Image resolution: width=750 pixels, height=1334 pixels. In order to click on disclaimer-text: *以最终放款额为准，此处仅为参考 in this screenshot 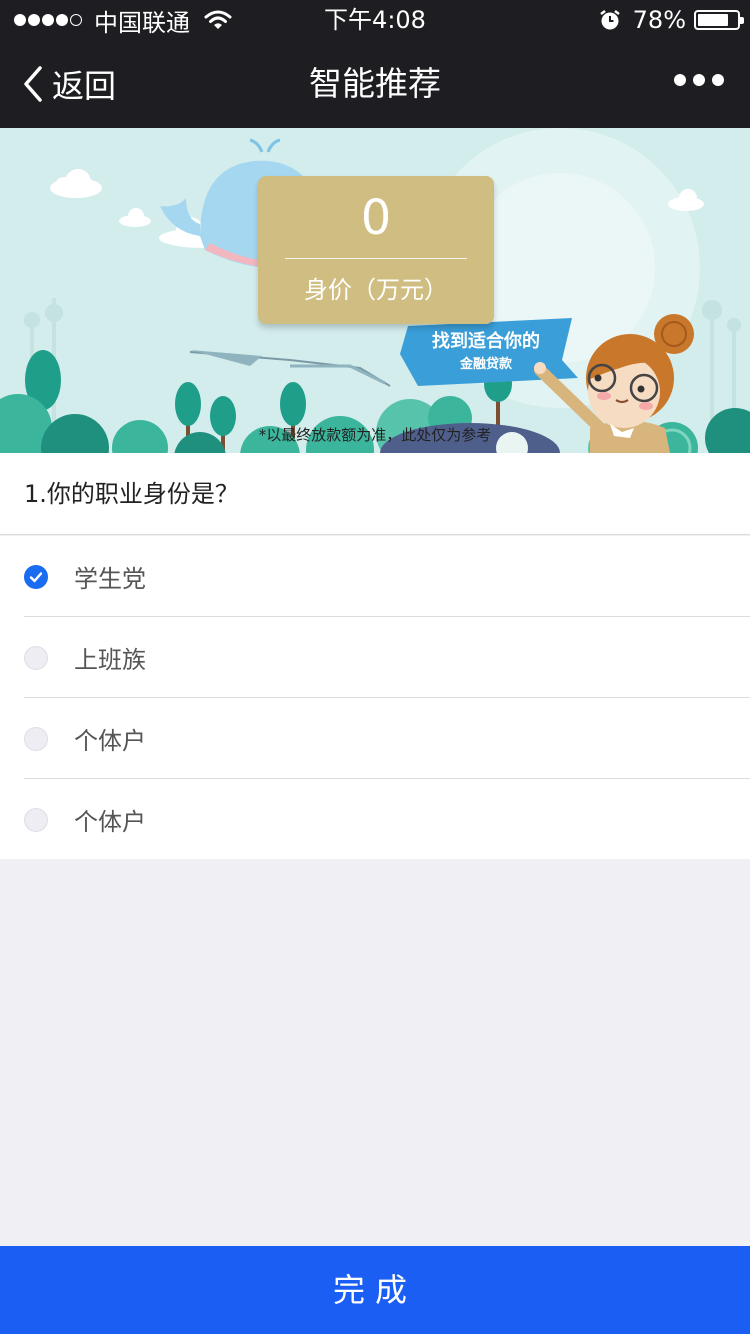, I will do `click(375, 435)`.